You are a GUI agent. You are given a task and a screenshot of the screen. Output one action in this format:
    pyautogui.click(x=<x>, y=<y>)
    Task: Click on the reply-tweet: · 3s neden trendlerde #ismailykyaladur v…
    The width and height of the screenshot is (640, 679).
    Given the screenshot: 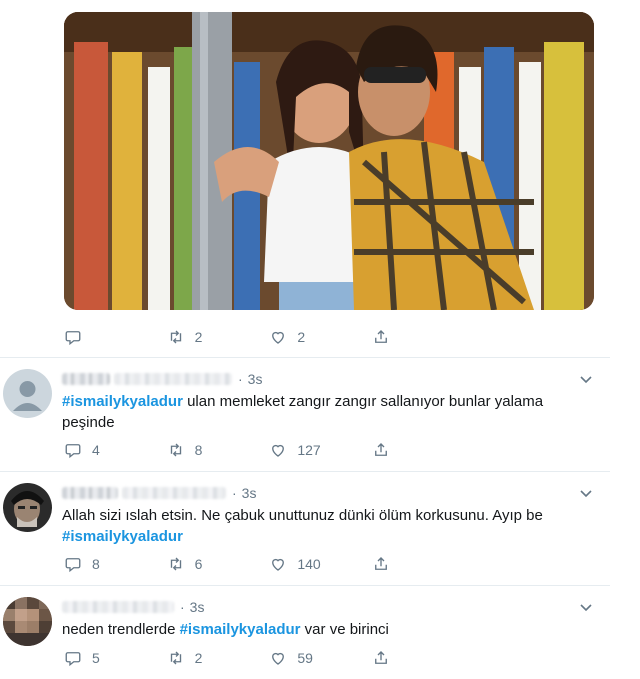 What is the action you would take?
    pyautogui.click(x=305, y=632)
    